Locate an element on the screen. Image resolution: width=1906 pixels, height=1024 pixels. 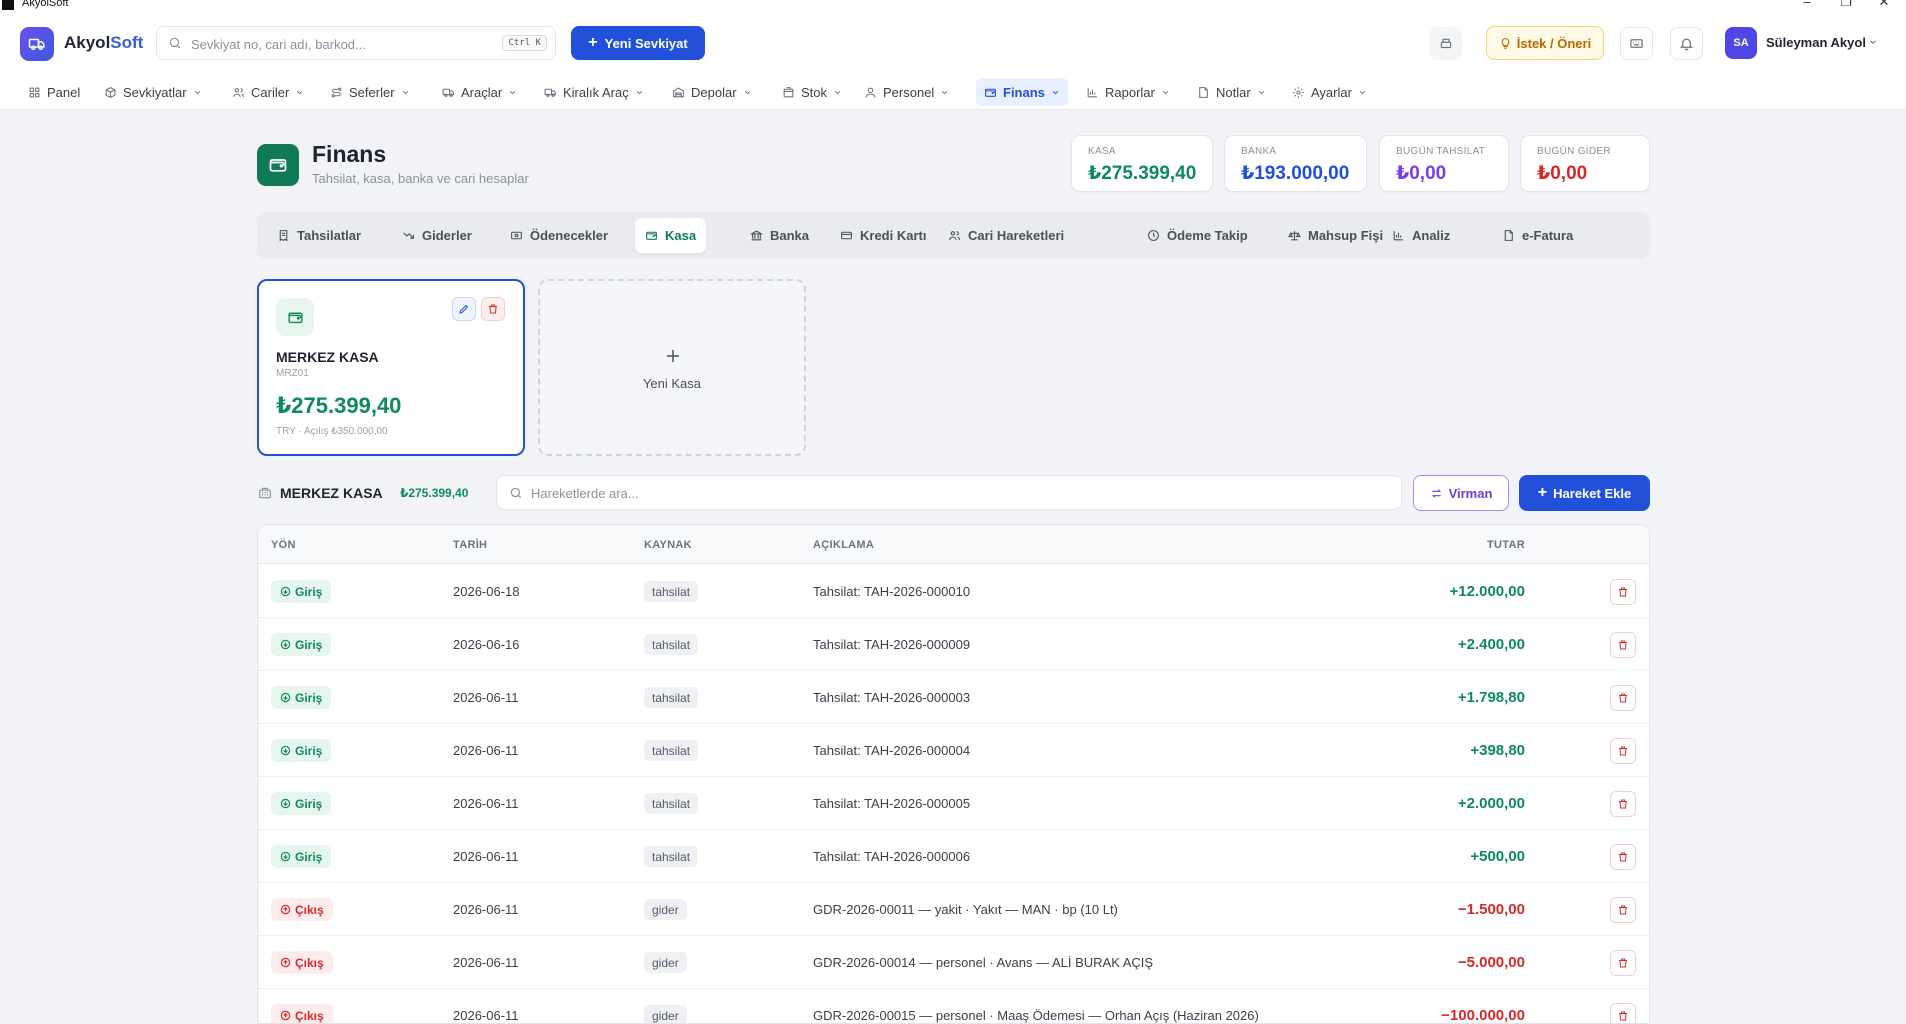
nav-item-1: Panel is located at coordinates (54, 92).